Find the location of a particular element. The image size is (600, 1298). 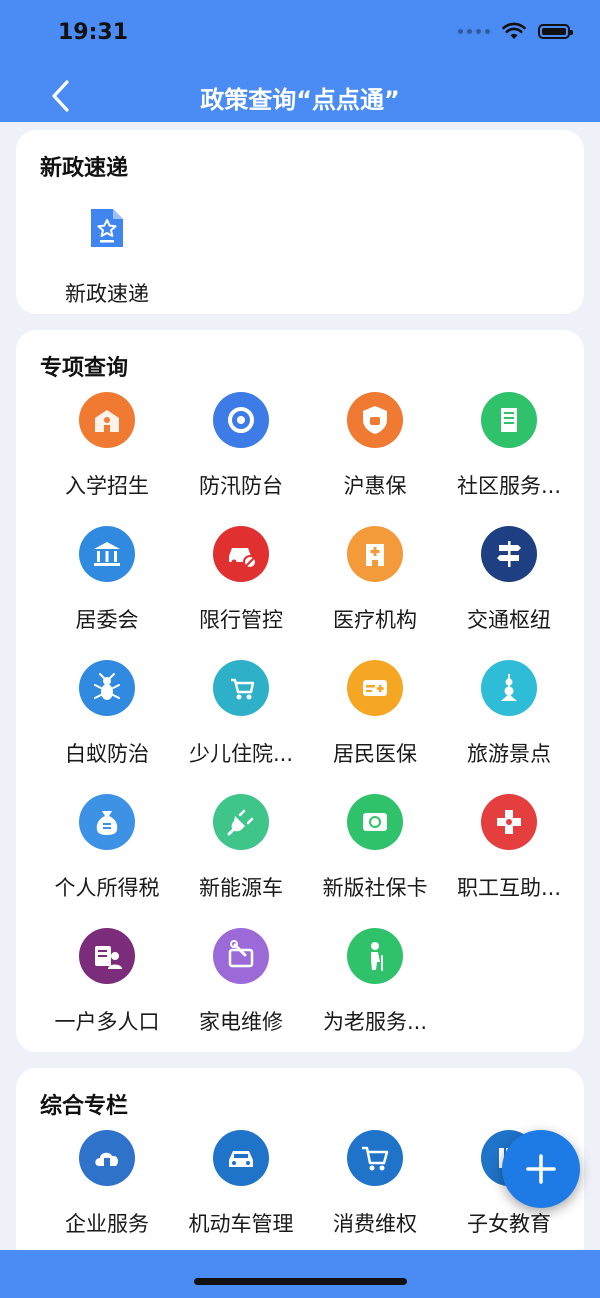

grid-item-hu-hui-bao: 沪惠保 is located at coordinates (375, 457).